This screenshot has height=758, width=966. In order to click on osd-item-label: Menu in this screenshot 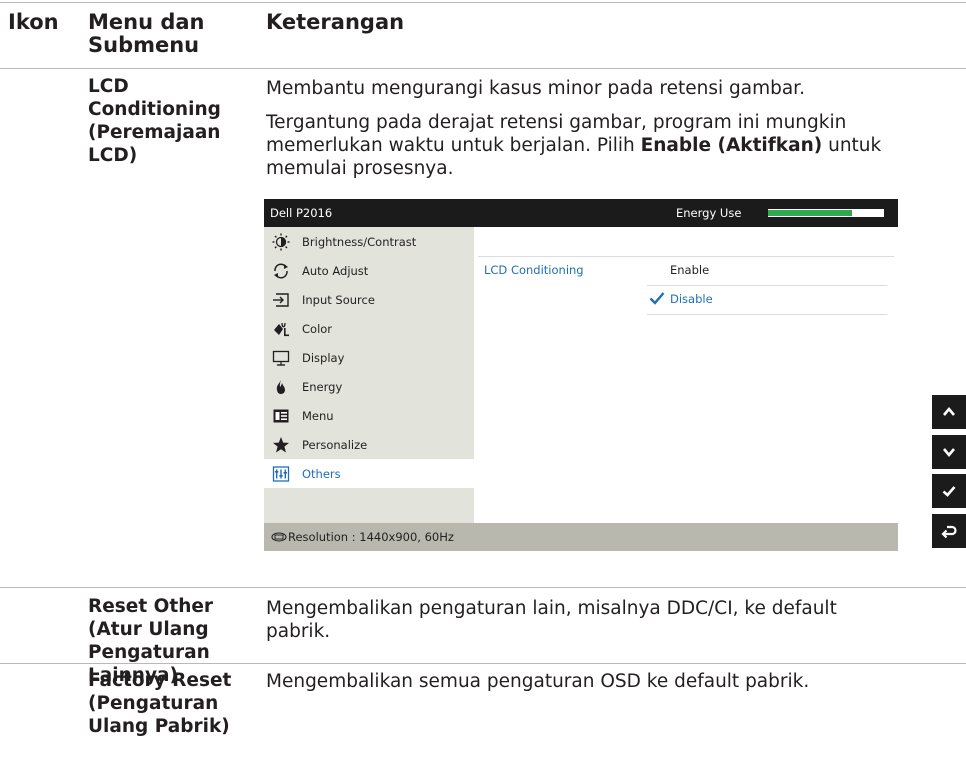, I will do `click(318, 416)`.